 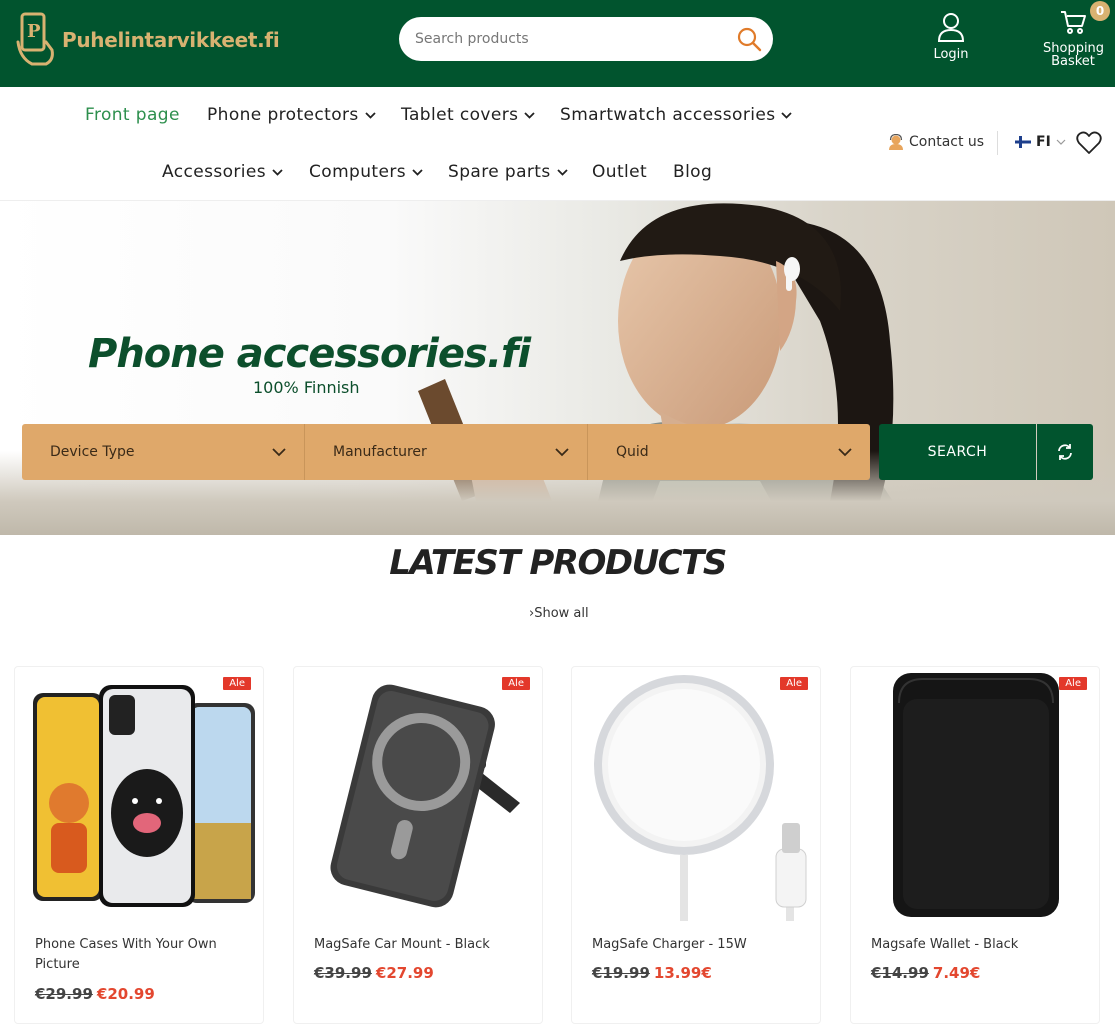 I want to click on nav-label: Front page, so click(x=132, y=115).